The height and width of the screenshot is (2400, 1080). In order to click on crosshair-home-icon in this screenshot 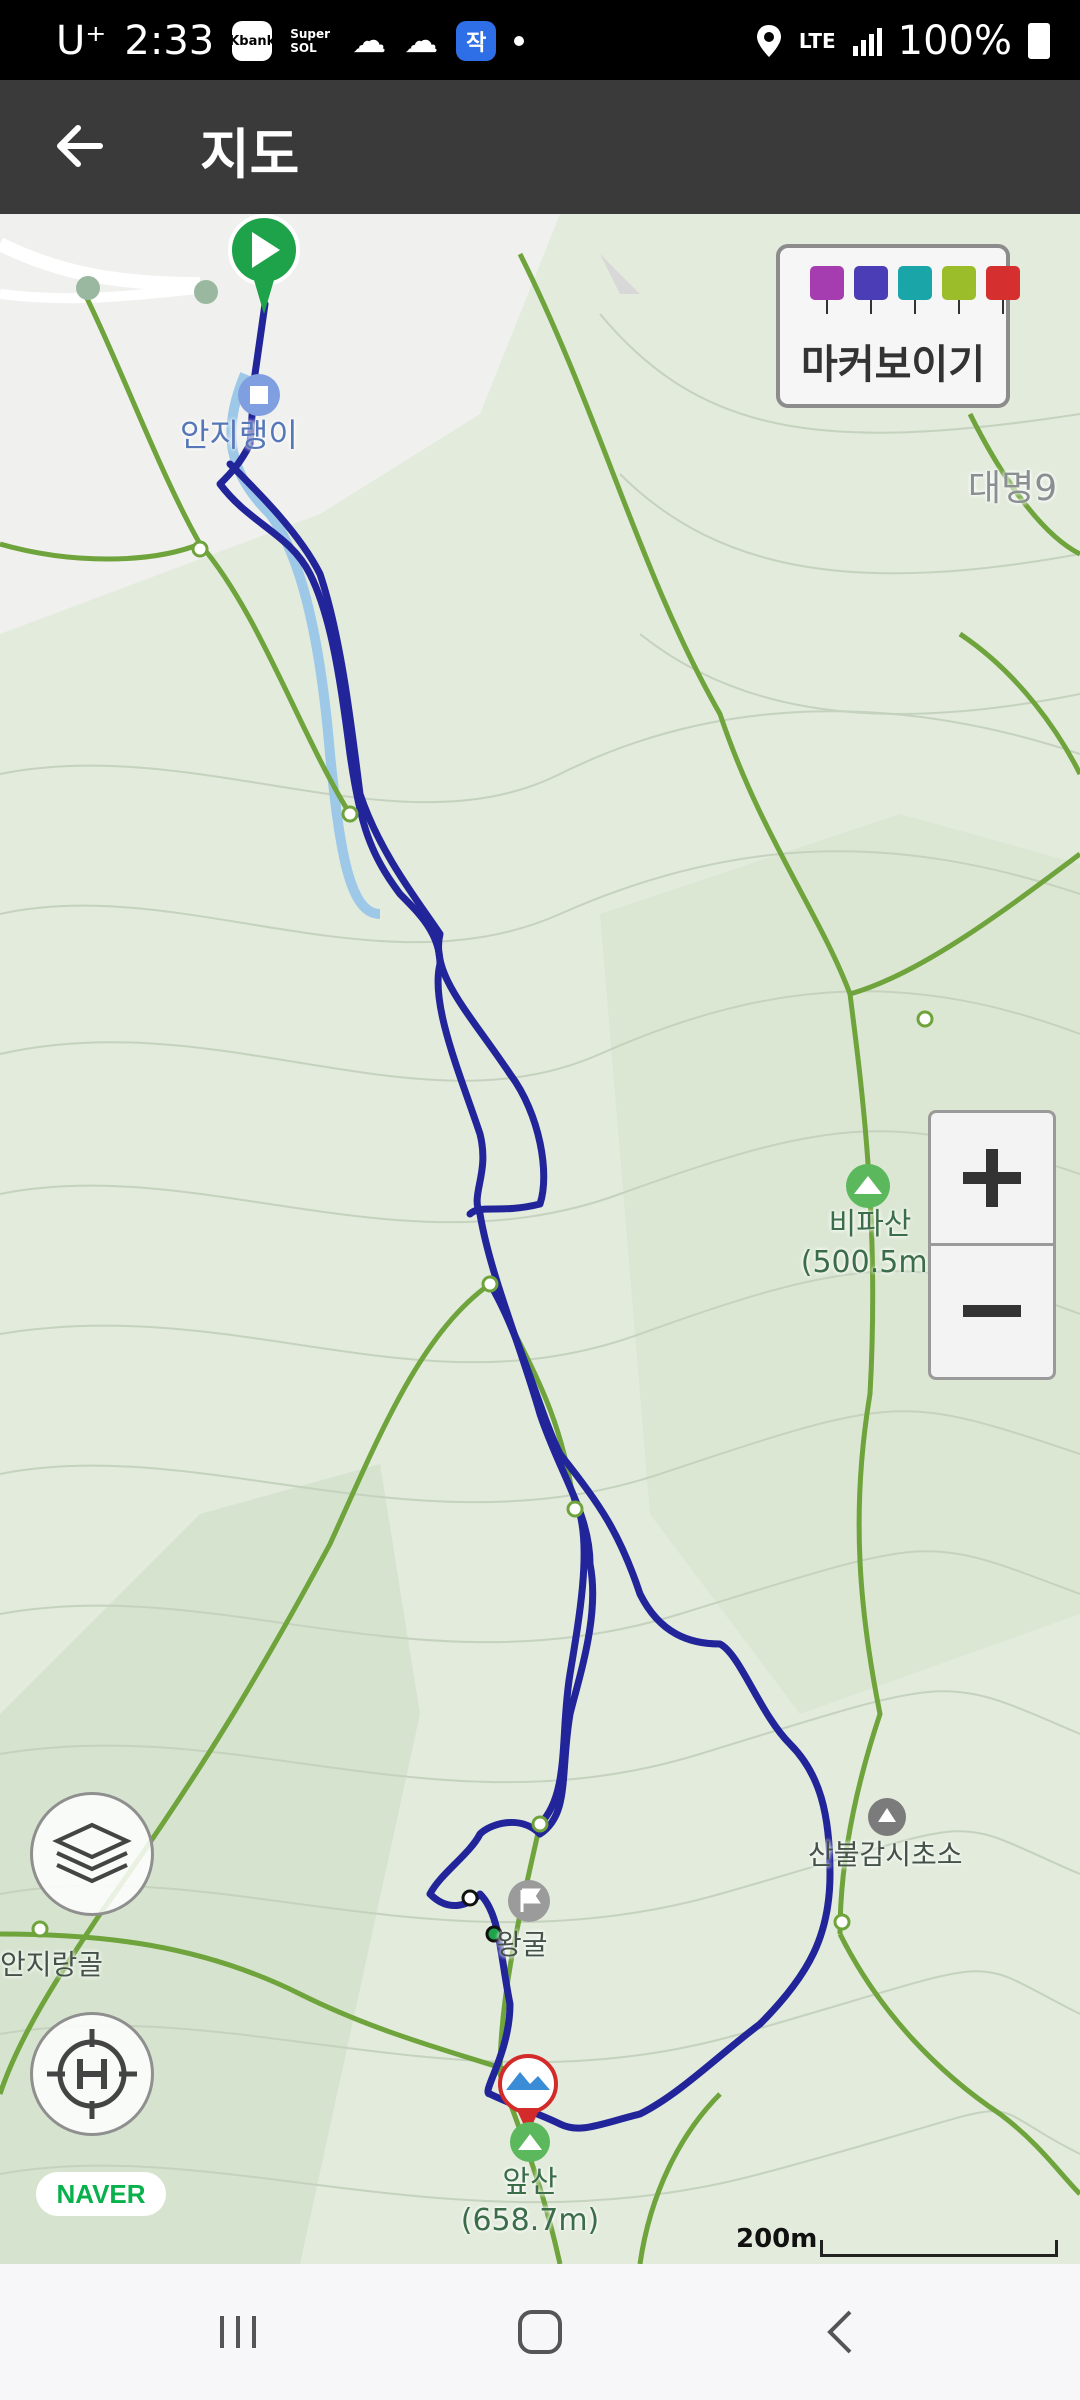, I will do `click(92, 2074)`.